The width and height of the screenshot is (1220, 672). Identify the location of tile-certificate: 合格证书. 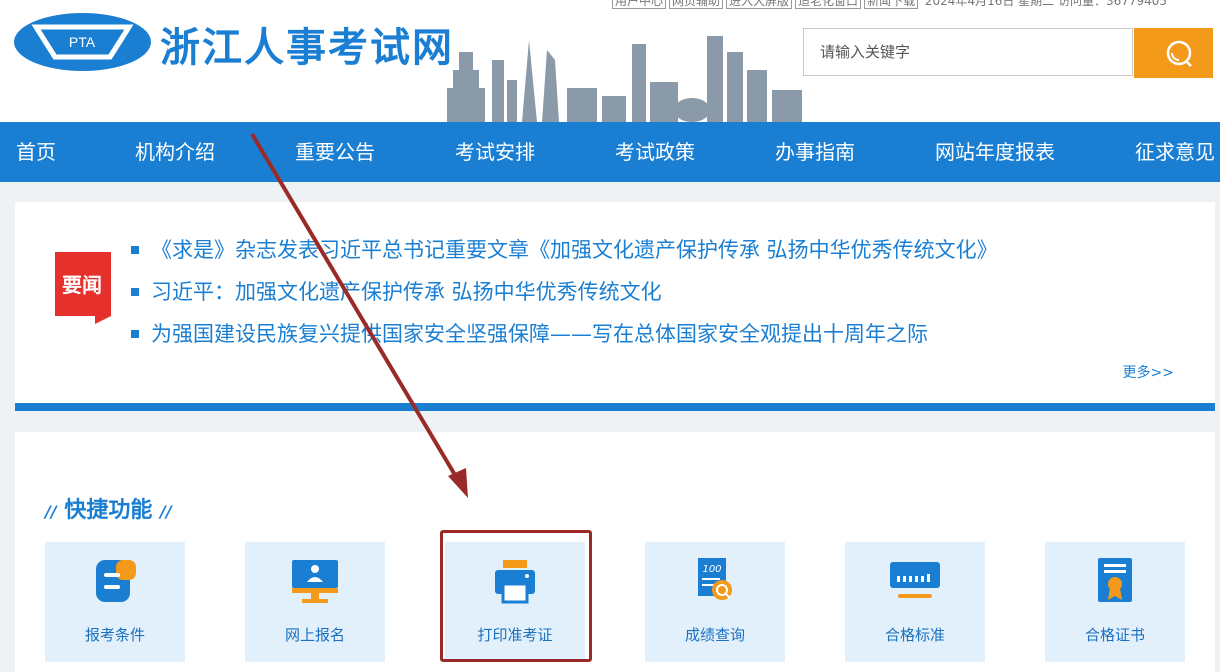
(1115, 602).